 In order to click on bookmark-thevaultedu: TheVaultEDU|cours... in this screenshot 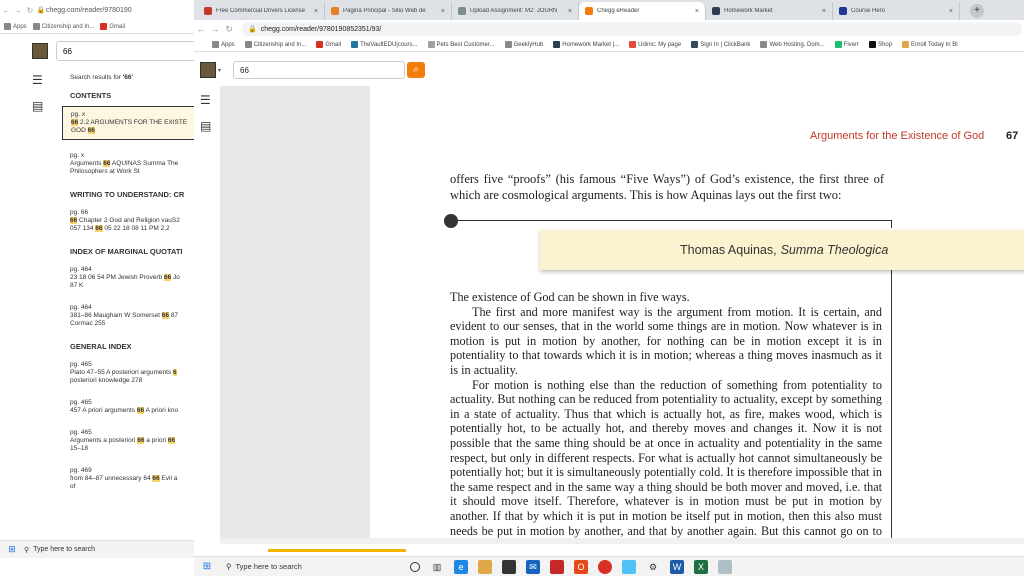, I will do `click(384, 44)`.